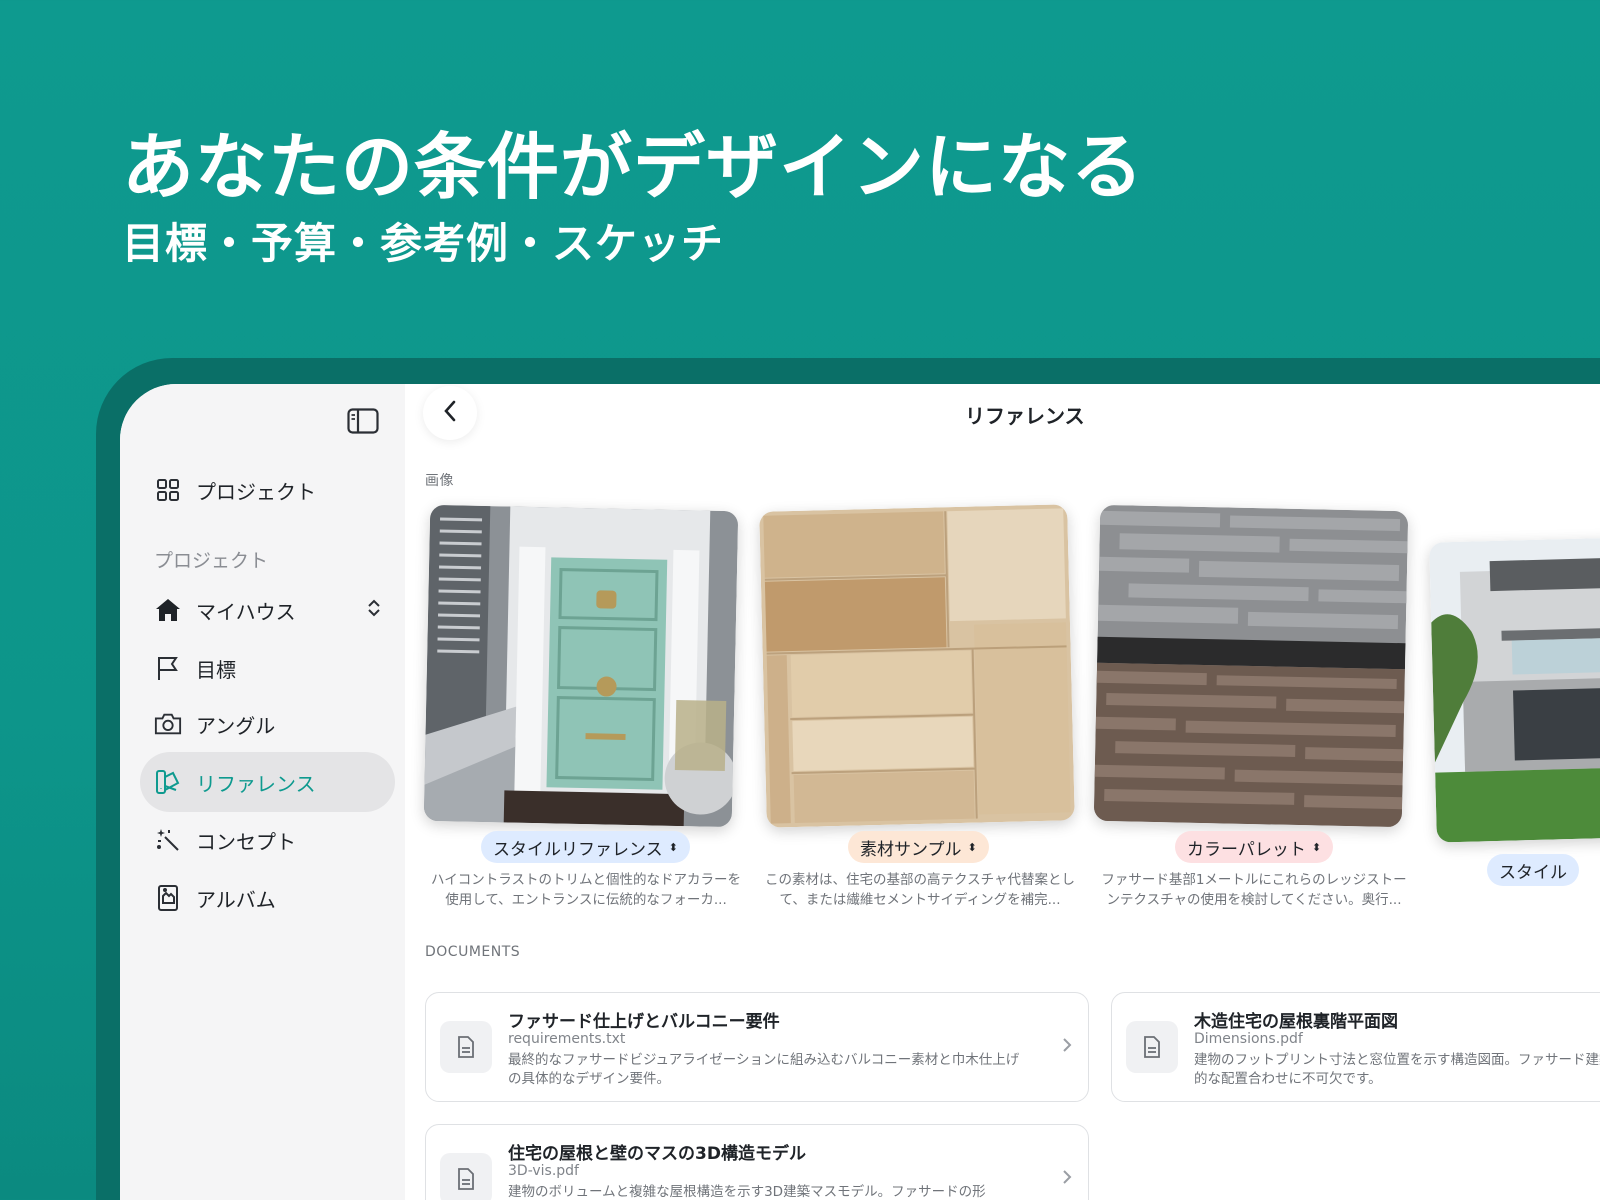  What do you see at coordinates (374, 610) in the screenshot?
I see `chevron-up-down-icon` at bounding box center [374, 610].